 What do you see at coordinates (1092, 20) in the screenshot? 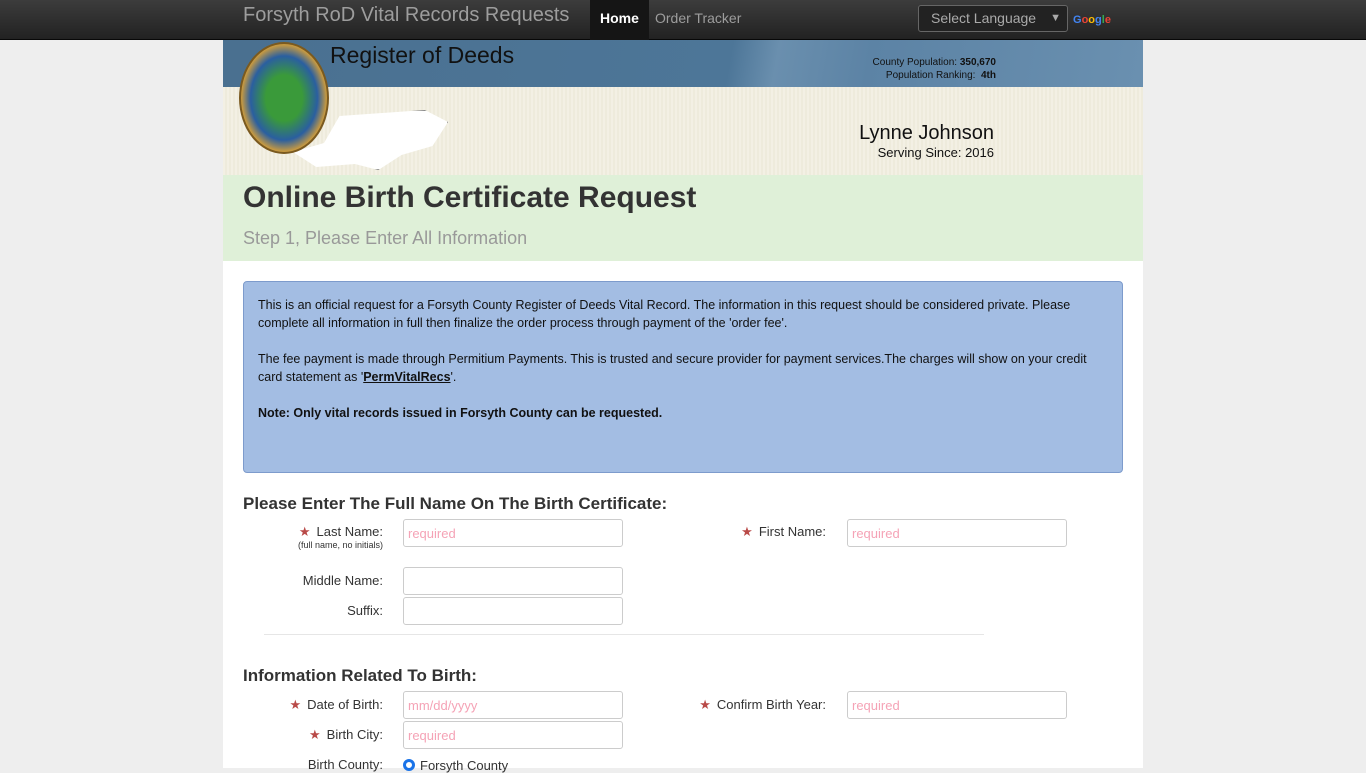
I see `google-logo: Google` at bounding box center [1092, 20].